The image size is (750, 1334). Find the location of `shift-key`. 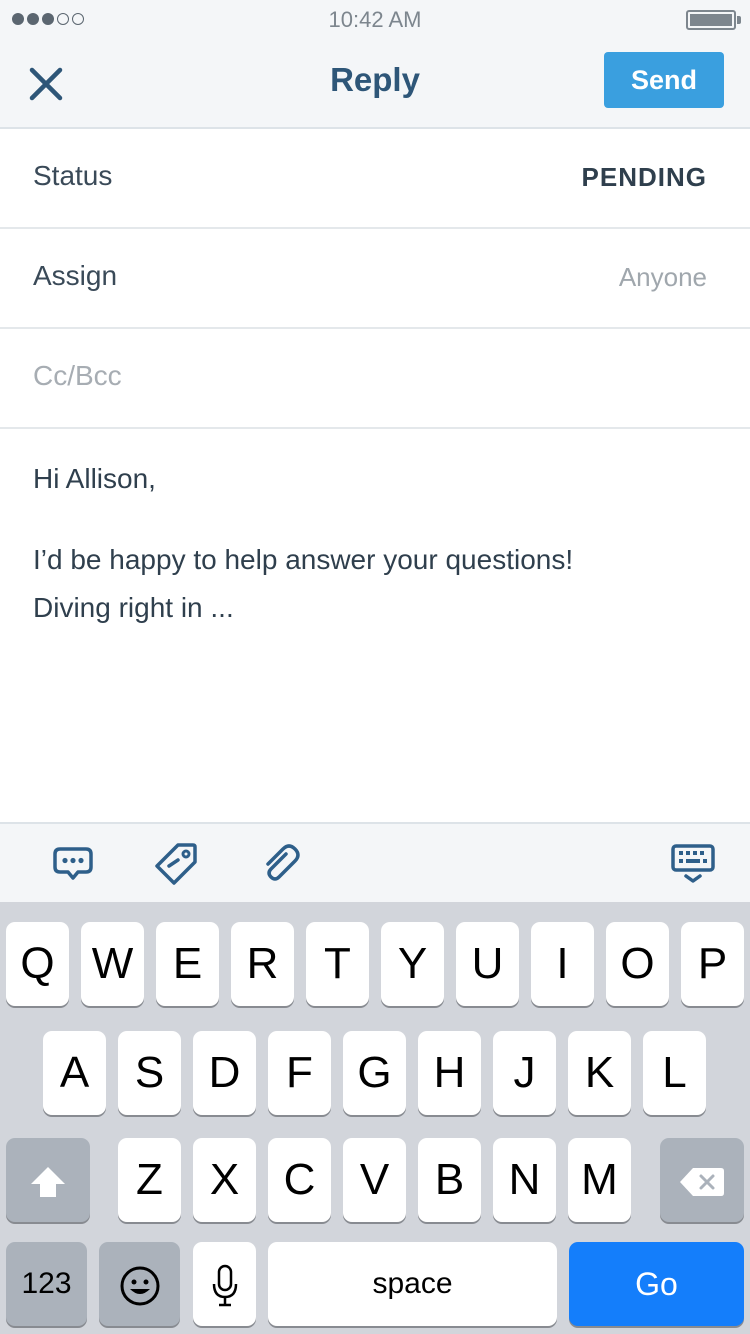

shift-key is located at coordinates (48, 1180).